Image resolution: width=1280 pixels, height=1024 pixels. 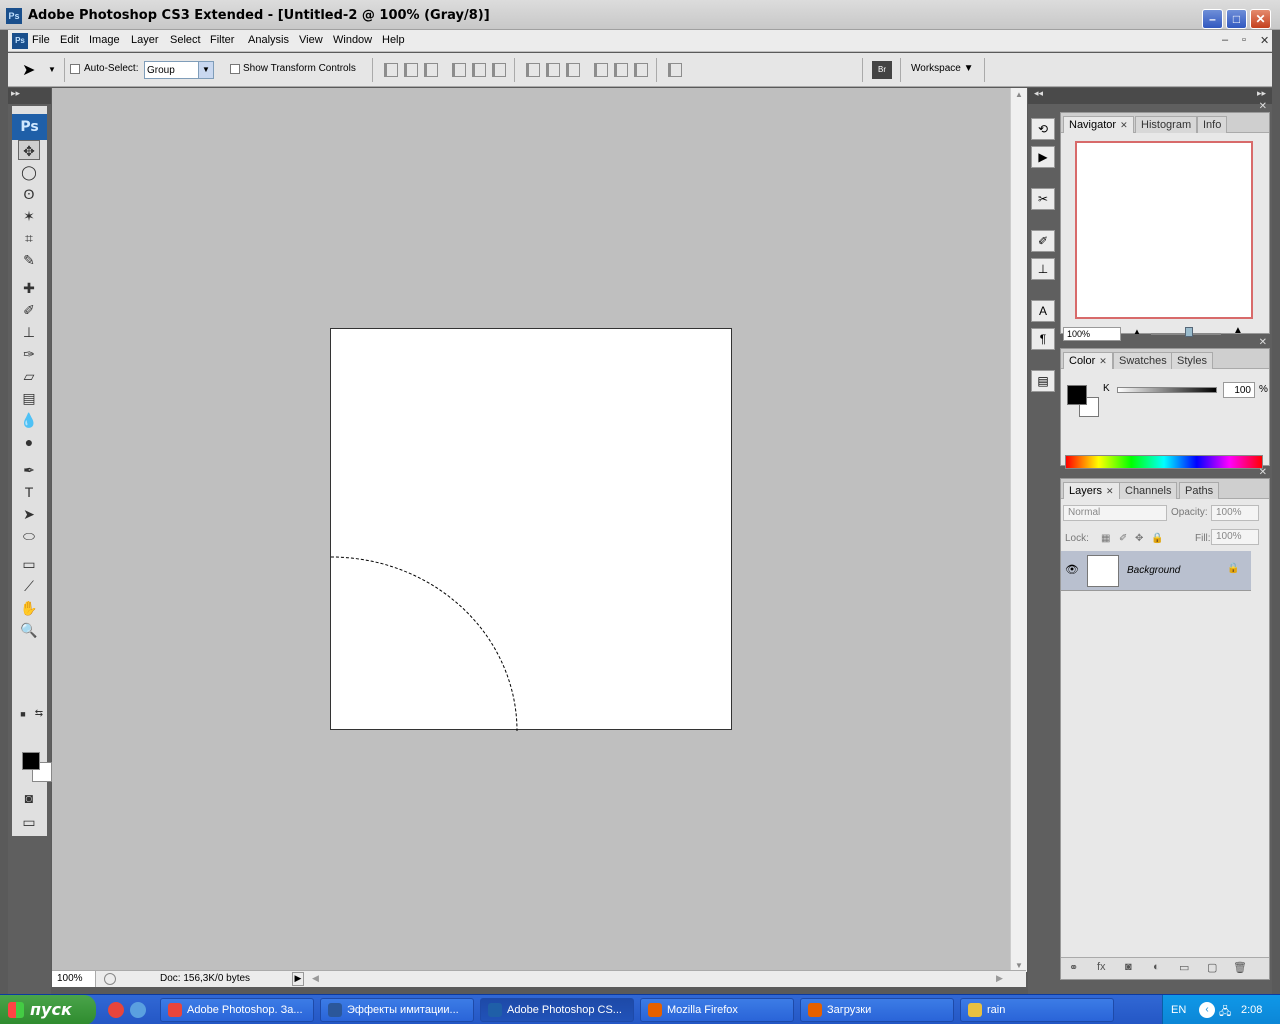 I want to click on doc-close-button: ✕, so click(x=1264, y=40).